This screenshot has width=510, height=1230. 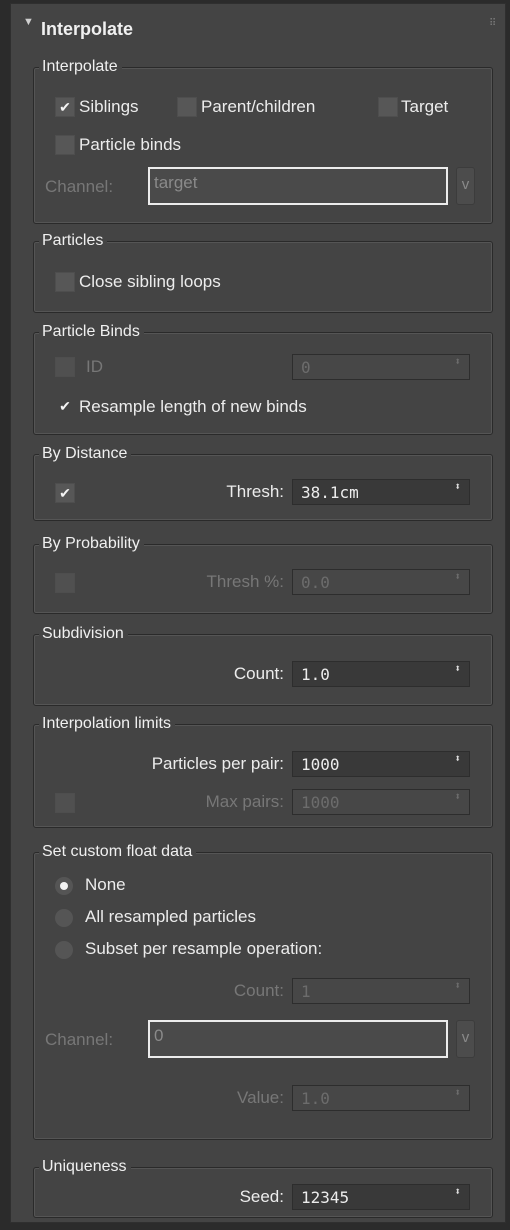 What do you see at coordinates (65, 282) in the screenshot?
I see `close-sibling-loops-checkbox` at bounding box center [65, 282].